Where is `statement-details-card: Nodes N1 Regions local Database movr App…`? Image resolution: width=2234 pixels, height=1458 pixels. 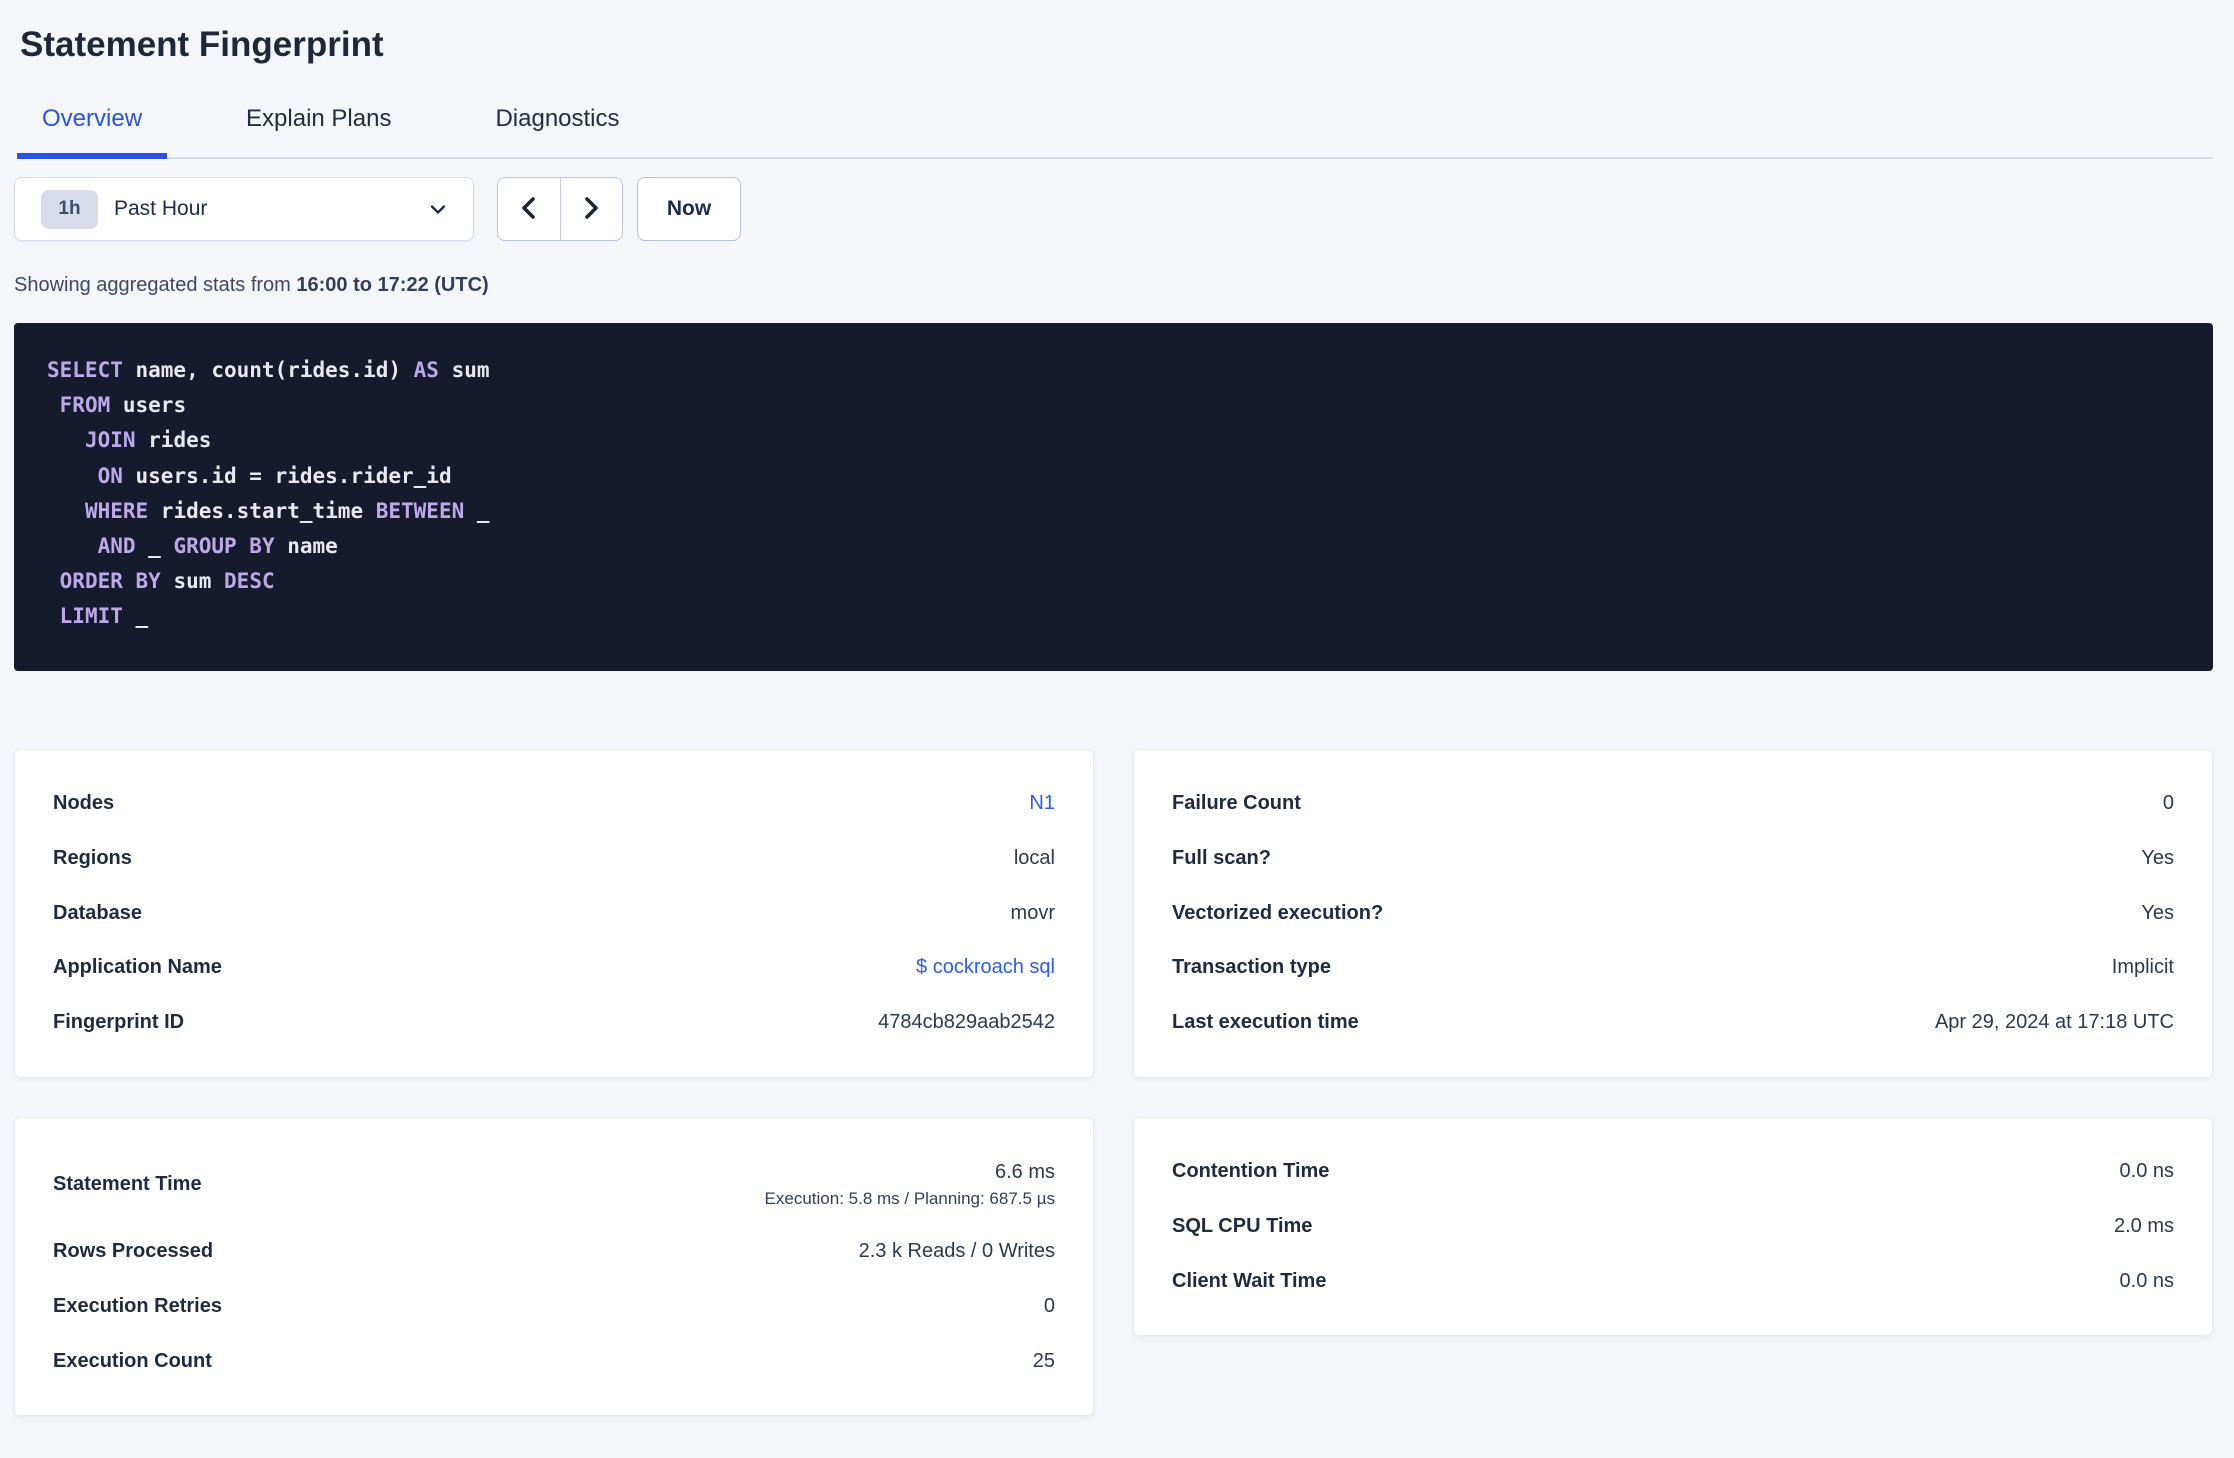 statement-details-card: Nodes N1 Regions local Database movr App… is located at coordinates (554, 913).